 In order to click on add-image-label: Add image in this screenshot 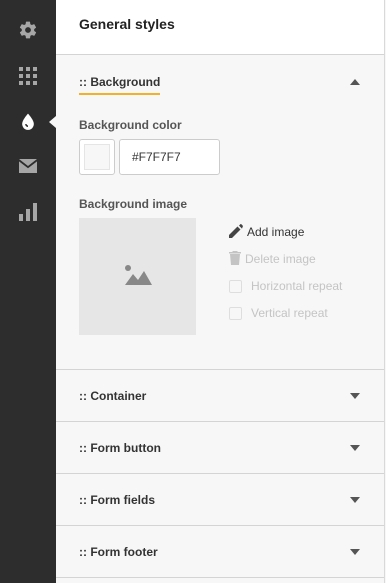, I will do `click(276, 232)`.